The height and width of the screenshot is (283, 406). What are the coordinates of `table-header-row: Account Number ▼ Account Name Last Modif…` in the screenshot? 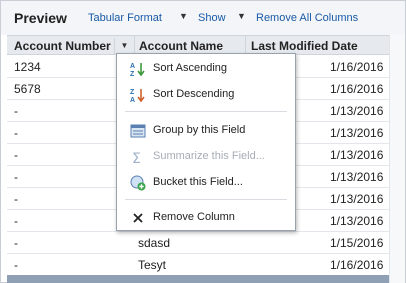 It's located at (198, 45).